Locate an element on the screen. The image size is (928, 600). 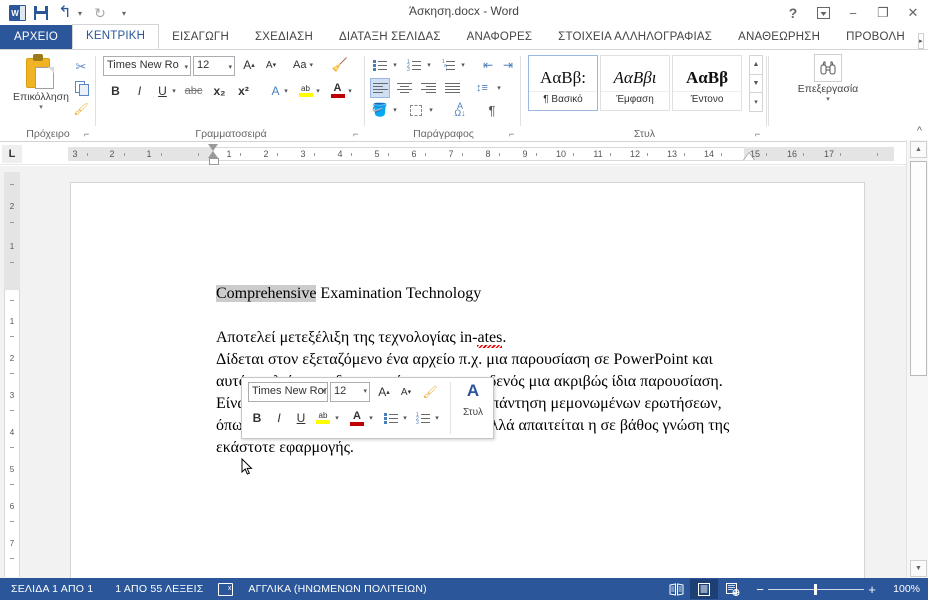
line-spacing-dropdown-icon: ▾ is located at coordinates (499, 88).